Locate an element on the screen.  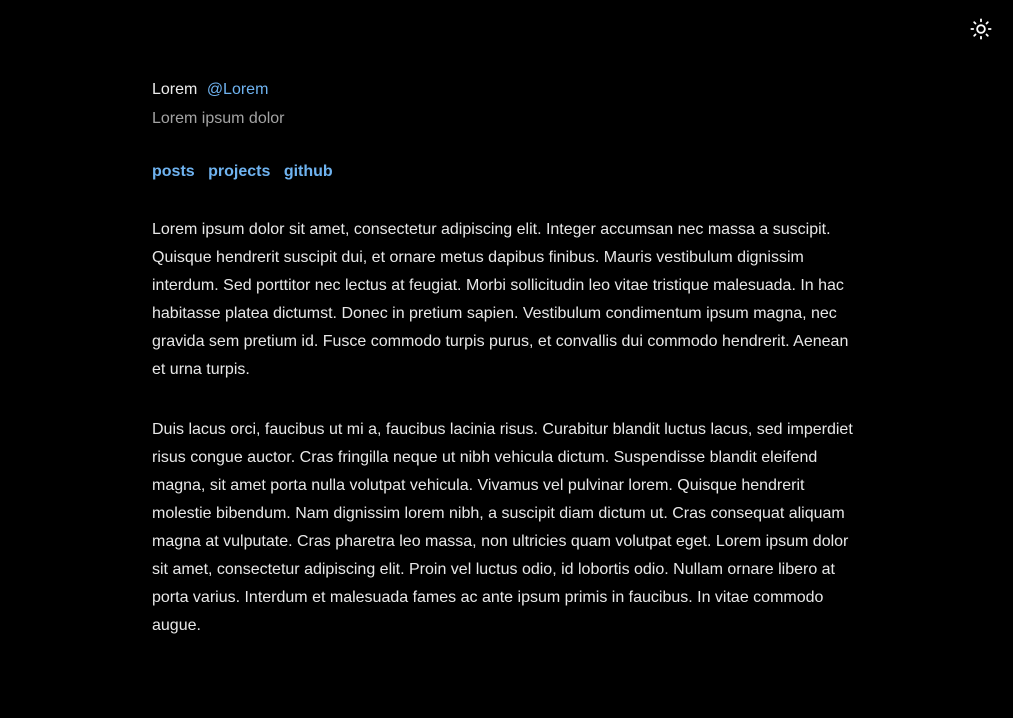
profile-header: Lorem @Lorem is located at coordinates (508, 90).